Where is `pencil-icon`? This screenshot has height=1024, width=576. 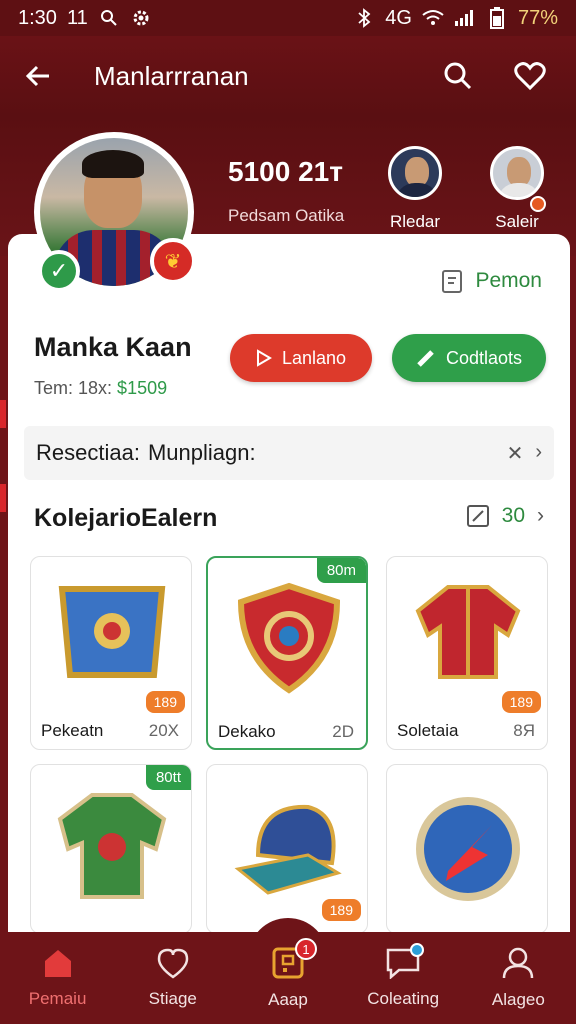 pencil-icon is located at coordinates (425, 358).